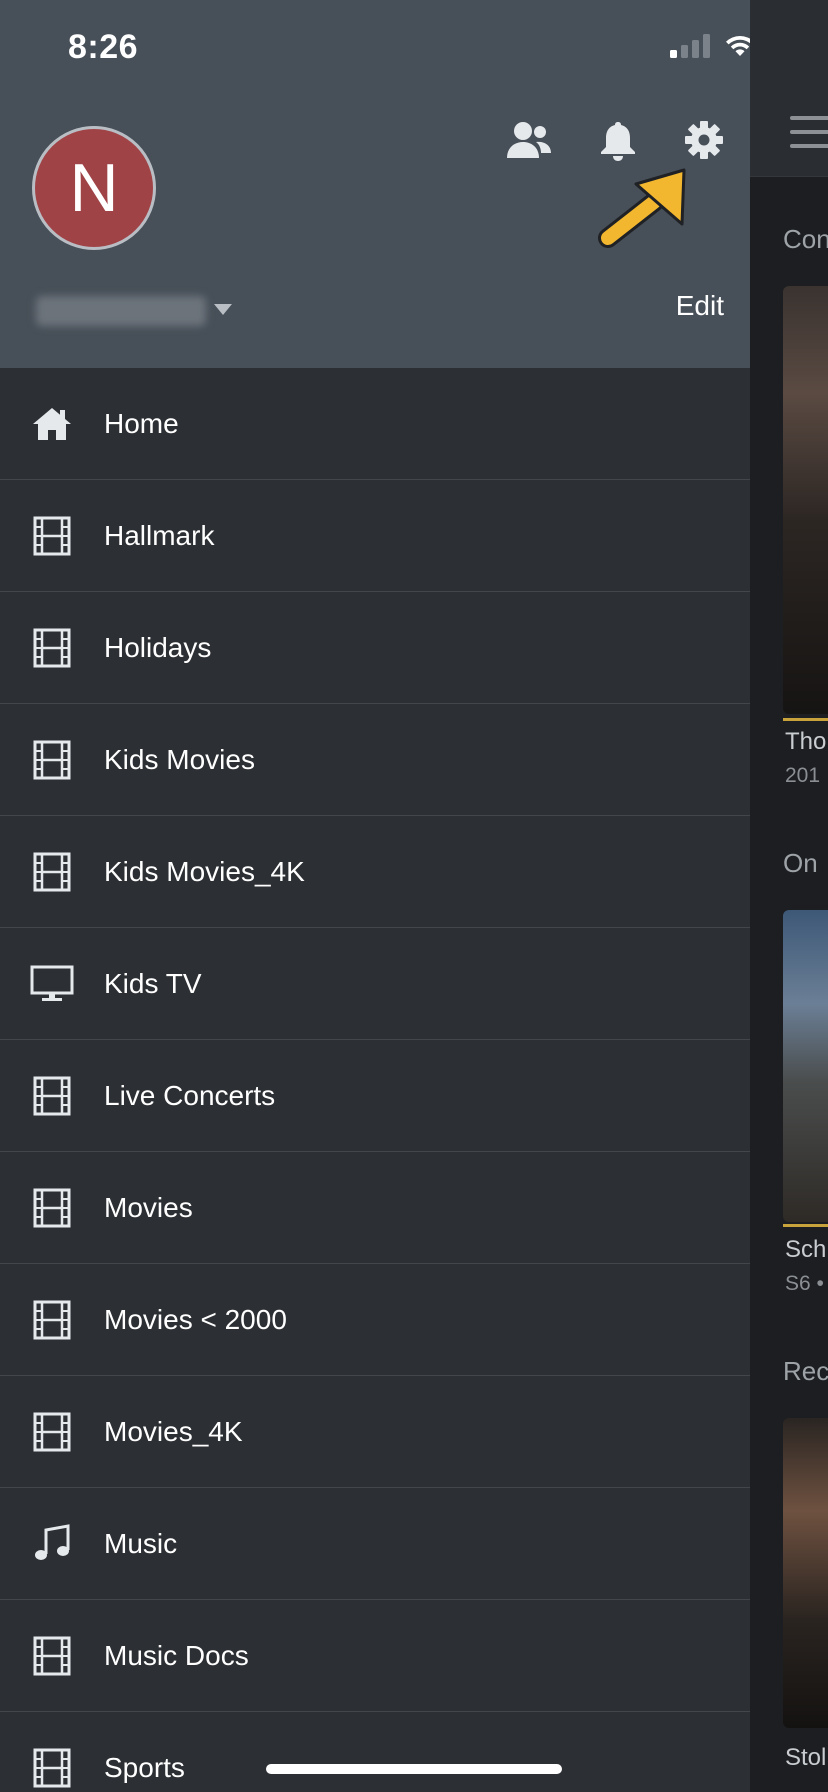 Image resolution: width=828 pixels, height=1792 pixels. Describe the element at coordinates (159, 535) in the screenshot. I see `nav-item-label: Hallmark` at that location.